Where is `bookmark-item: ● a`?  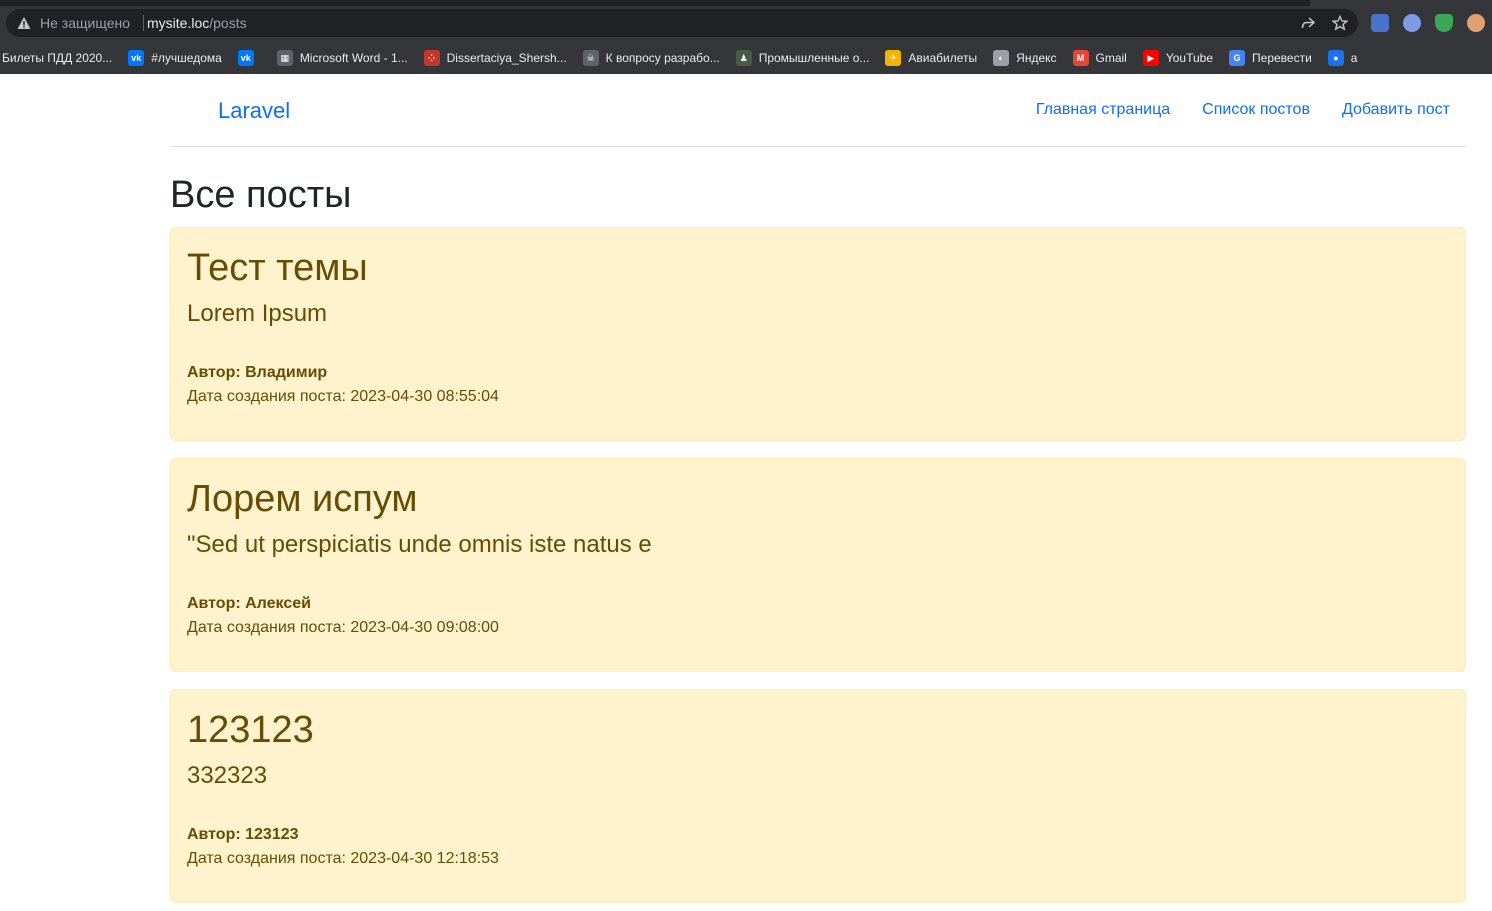 bookmark-item: ● a is located at coordinates (1342, 58).